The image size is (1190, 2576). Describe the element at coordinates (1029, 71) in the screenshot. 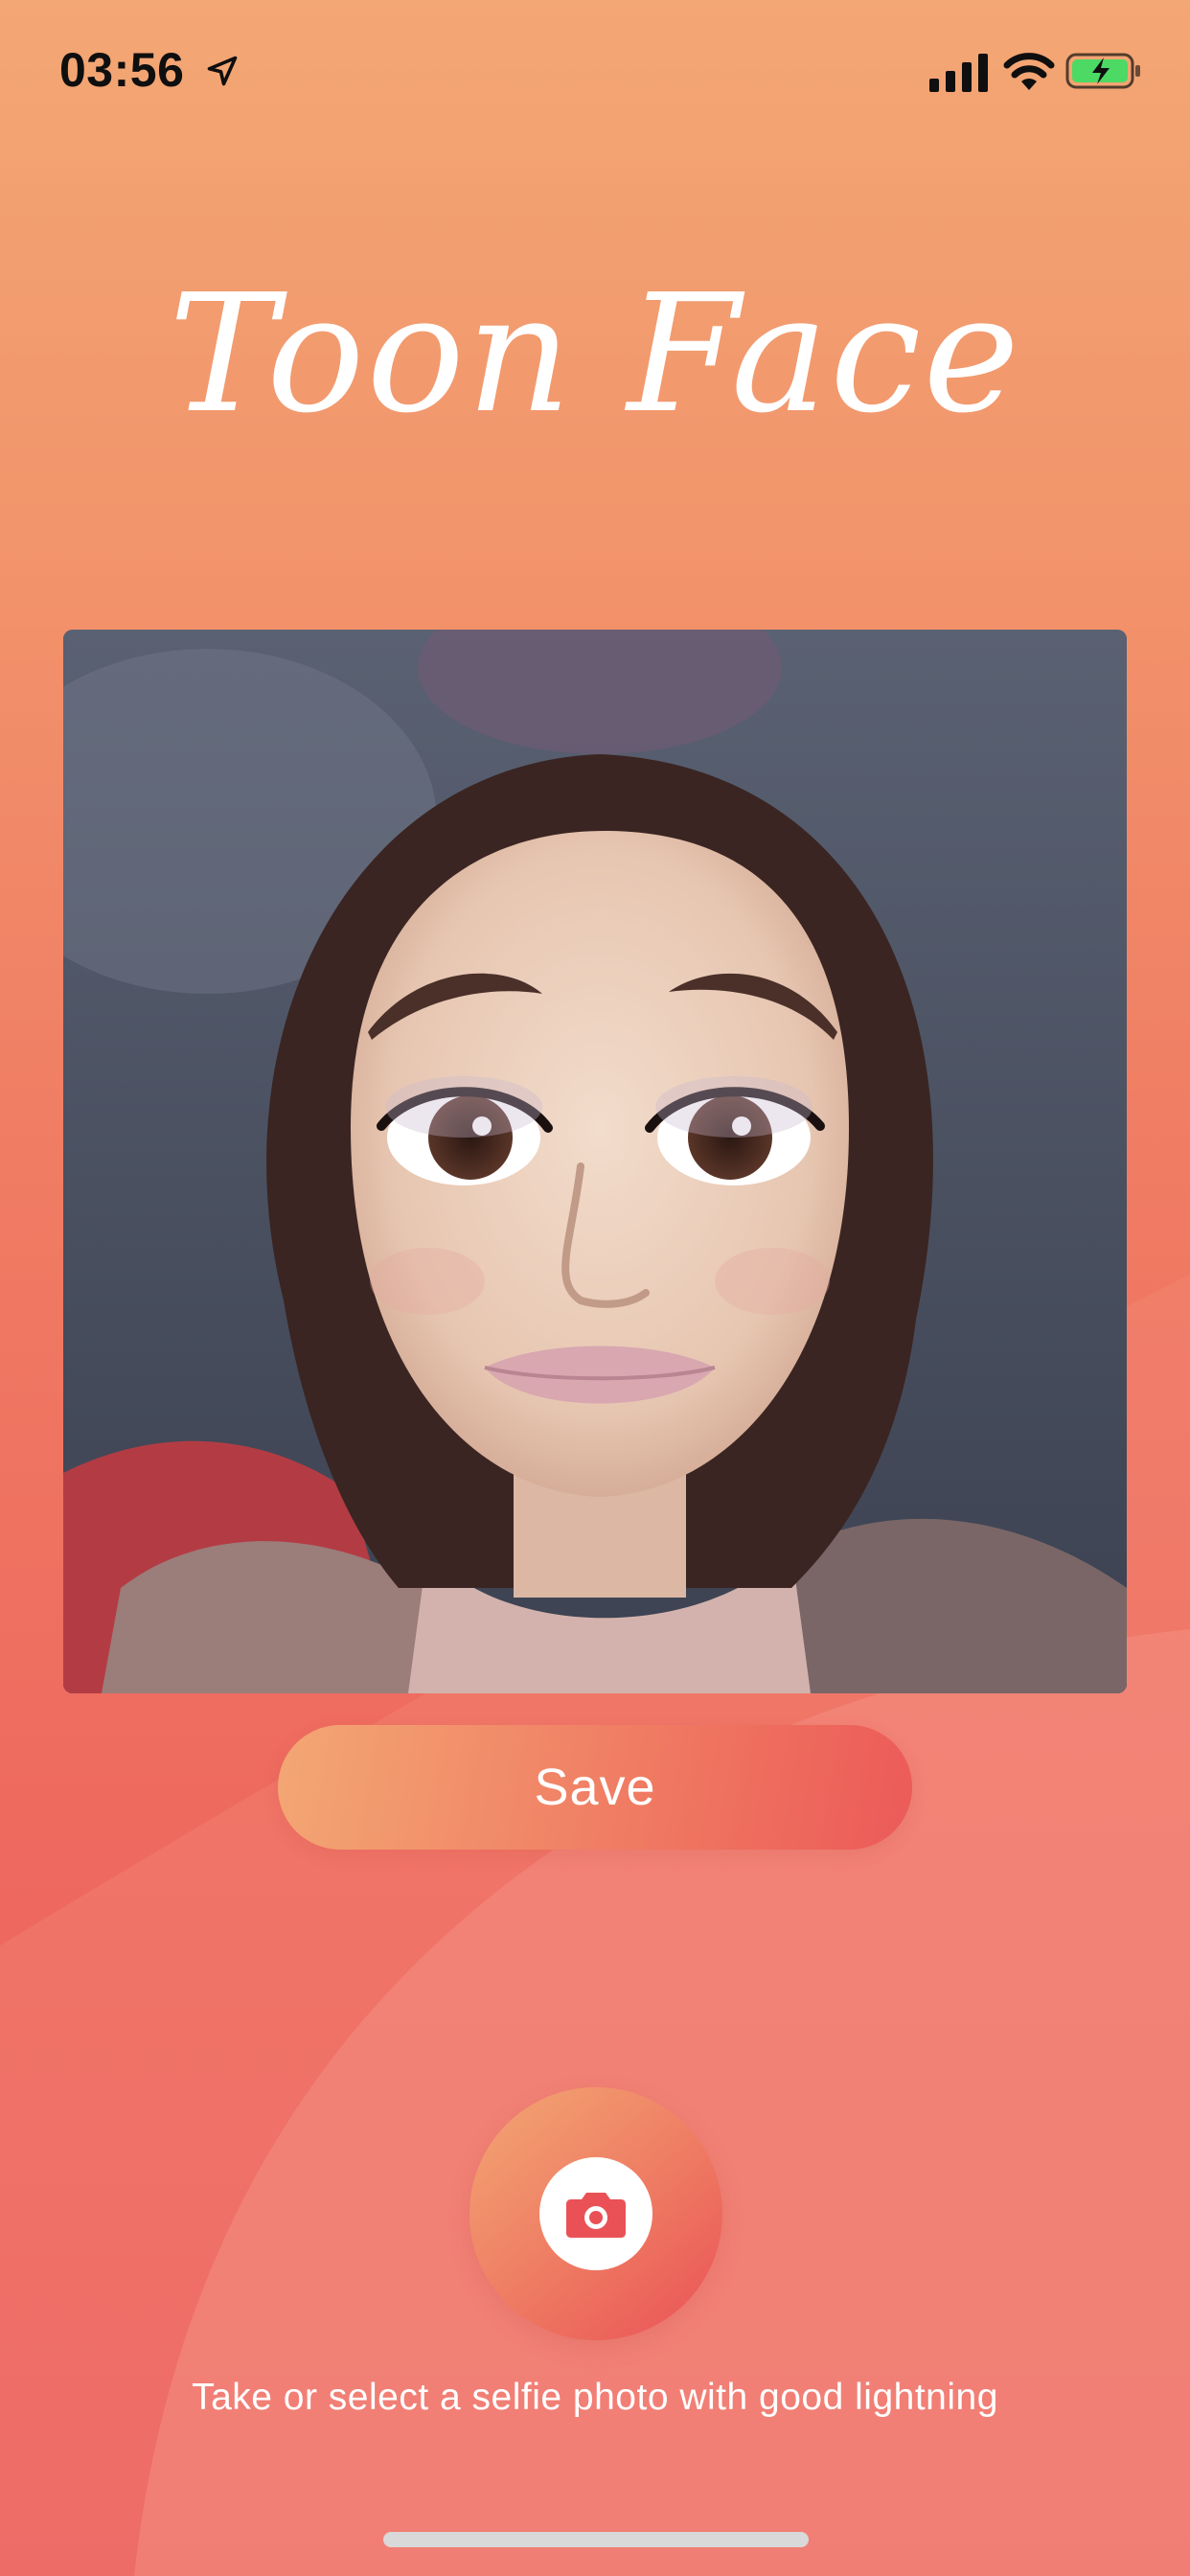

I see `wifi-icon` at that location.